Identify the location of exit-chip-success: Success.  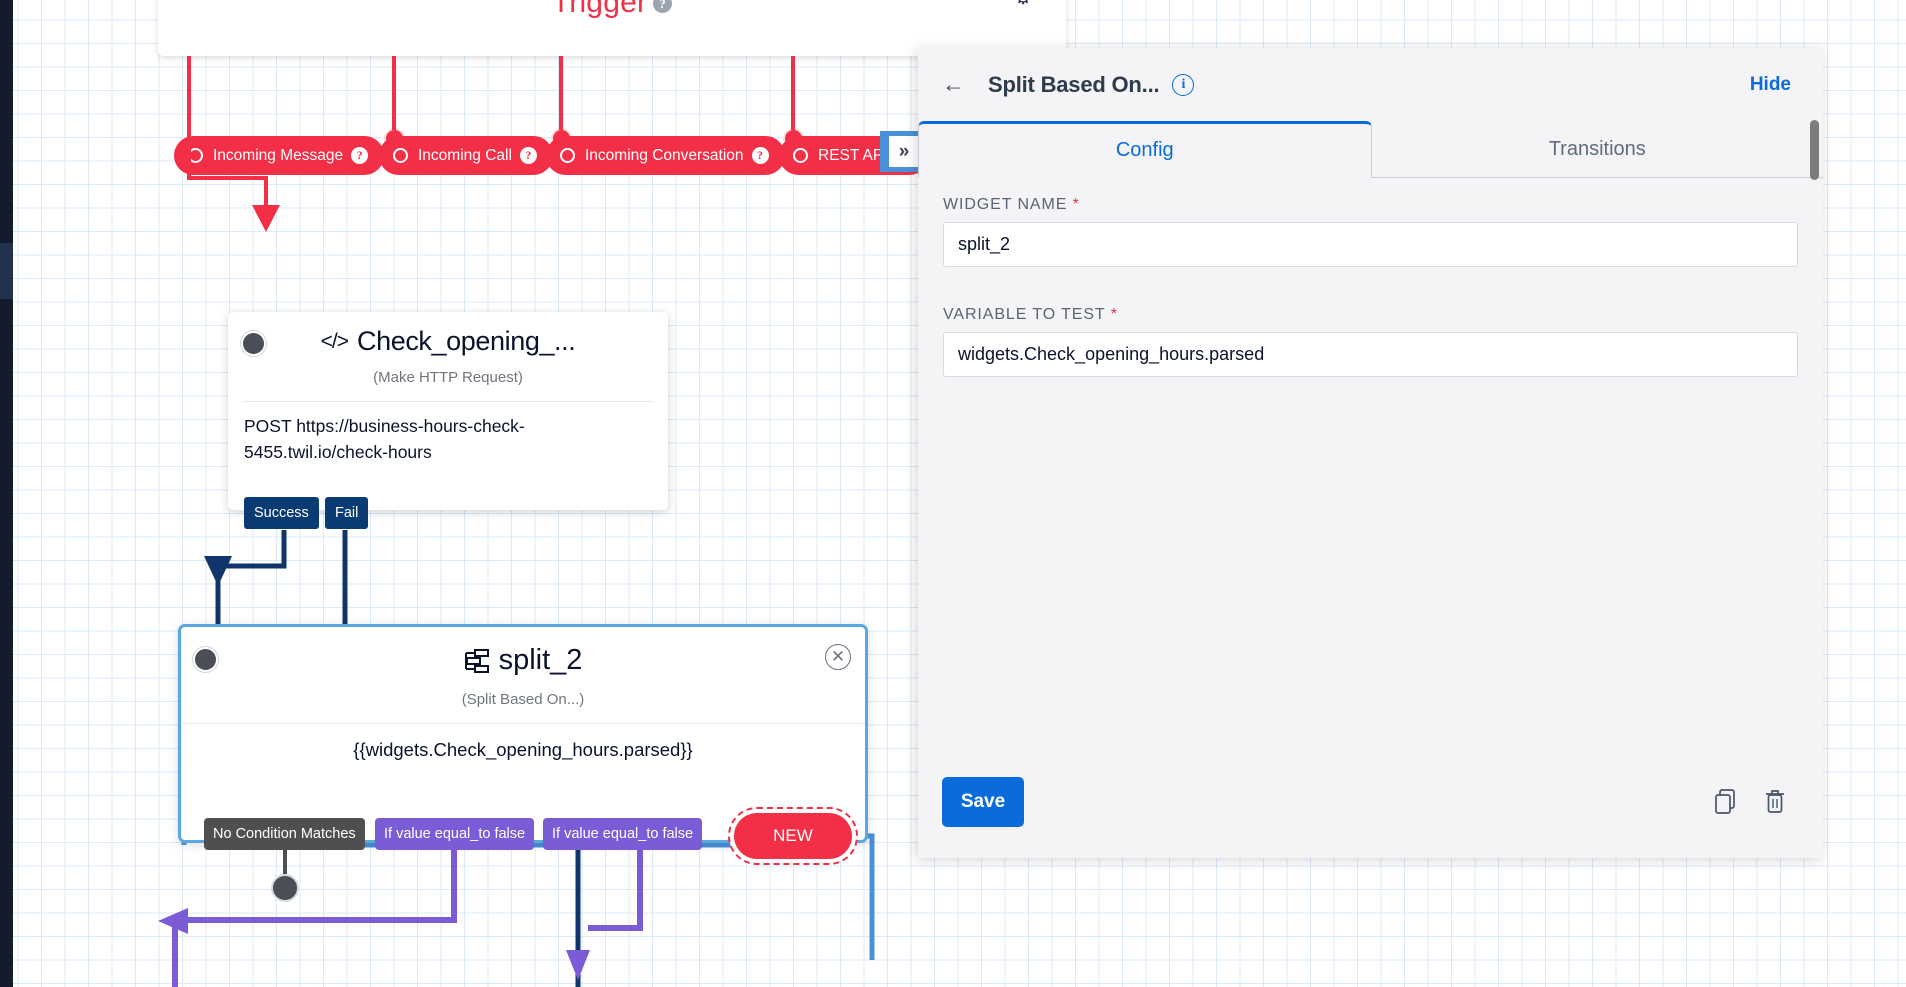
(281, 513).